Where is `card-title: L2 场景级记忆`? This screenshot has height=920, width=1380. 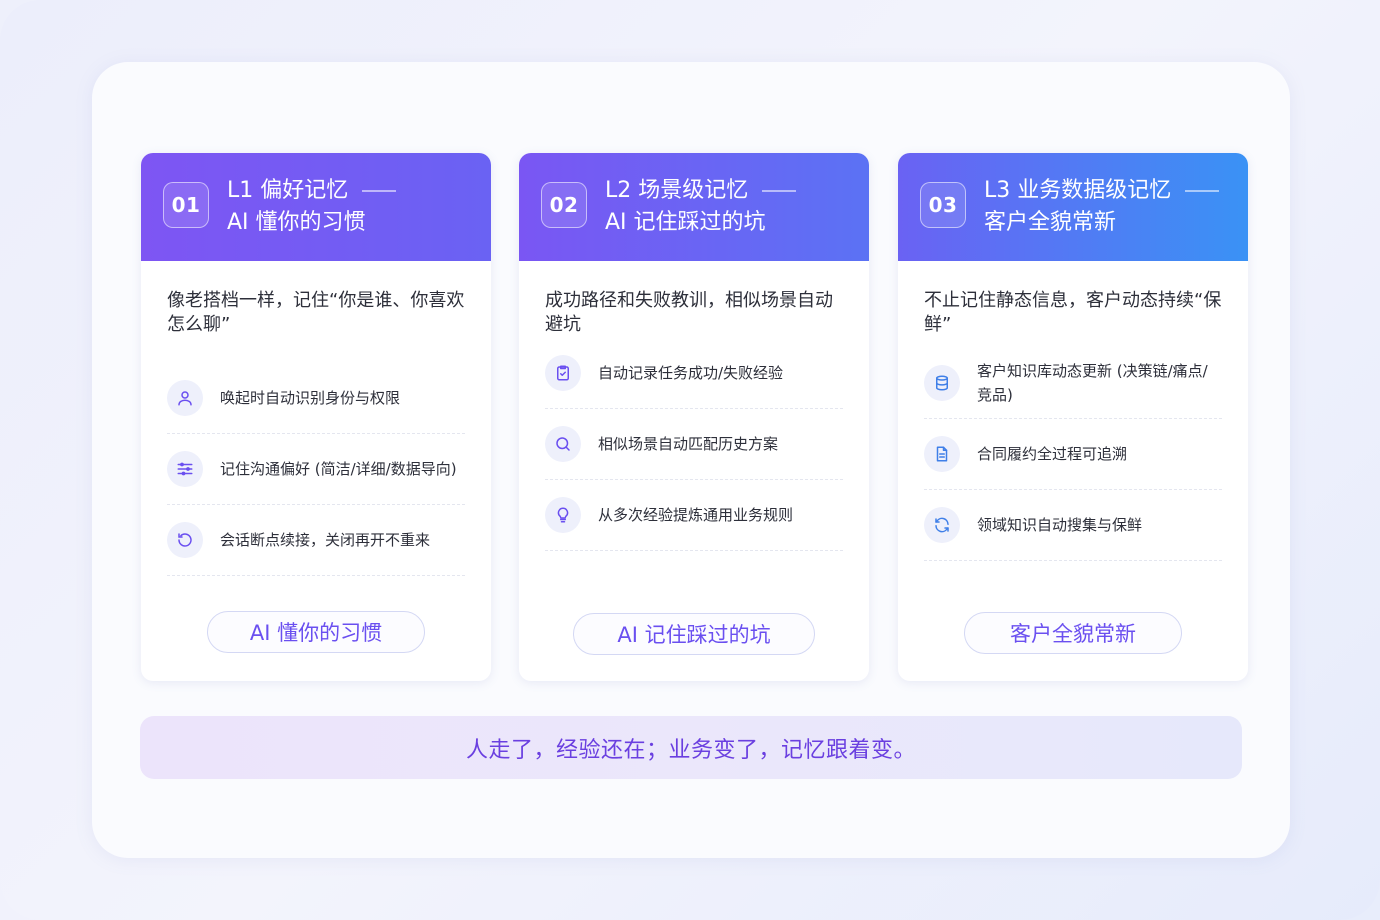
card-title: L2 场景级记忆 is located at coordinates (701, 191).